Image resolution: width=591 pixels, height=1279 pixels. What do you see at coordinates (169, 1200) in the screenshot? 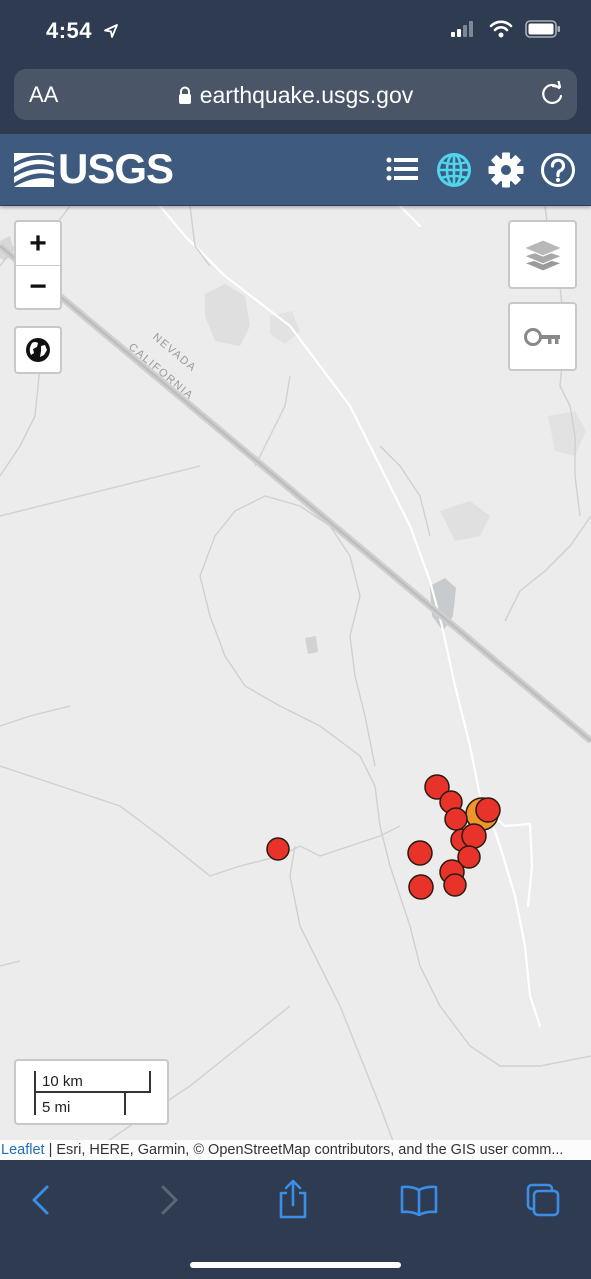
I see `forward-icon` at bounding box center [169, 1200].